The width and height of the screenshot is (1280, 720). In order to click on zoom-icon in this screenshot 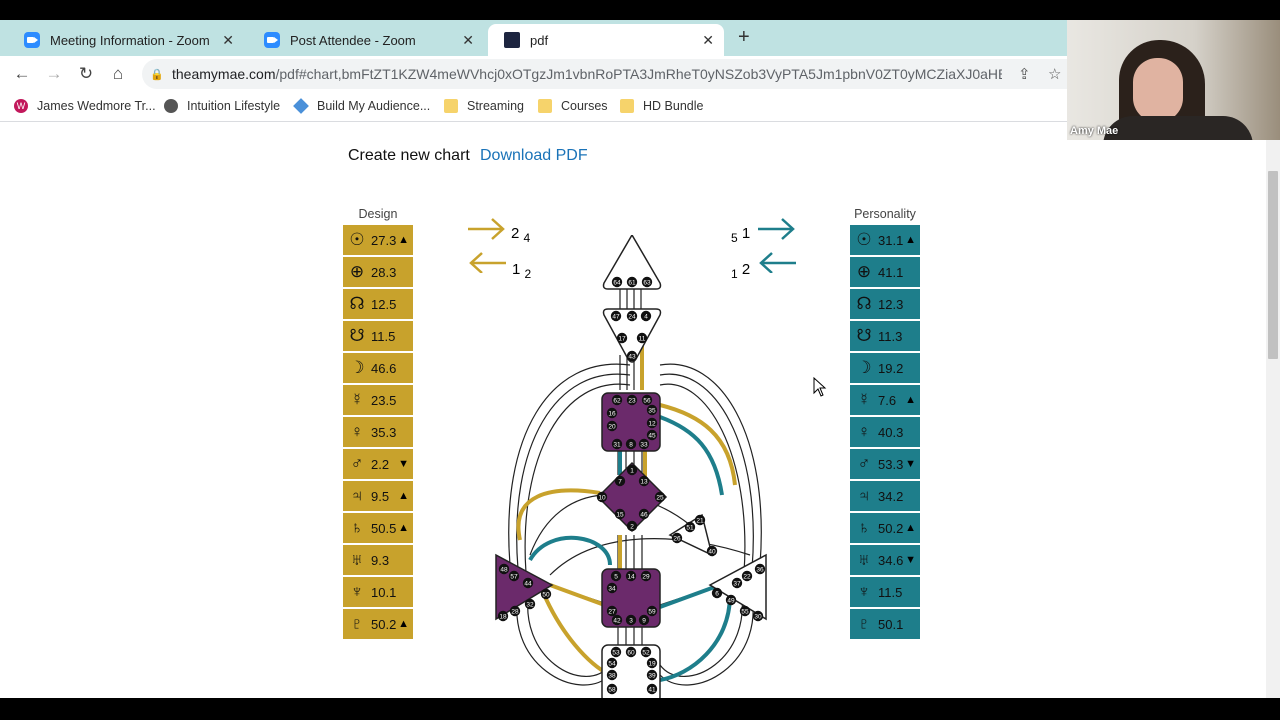, I will do `click(32, 40)`.